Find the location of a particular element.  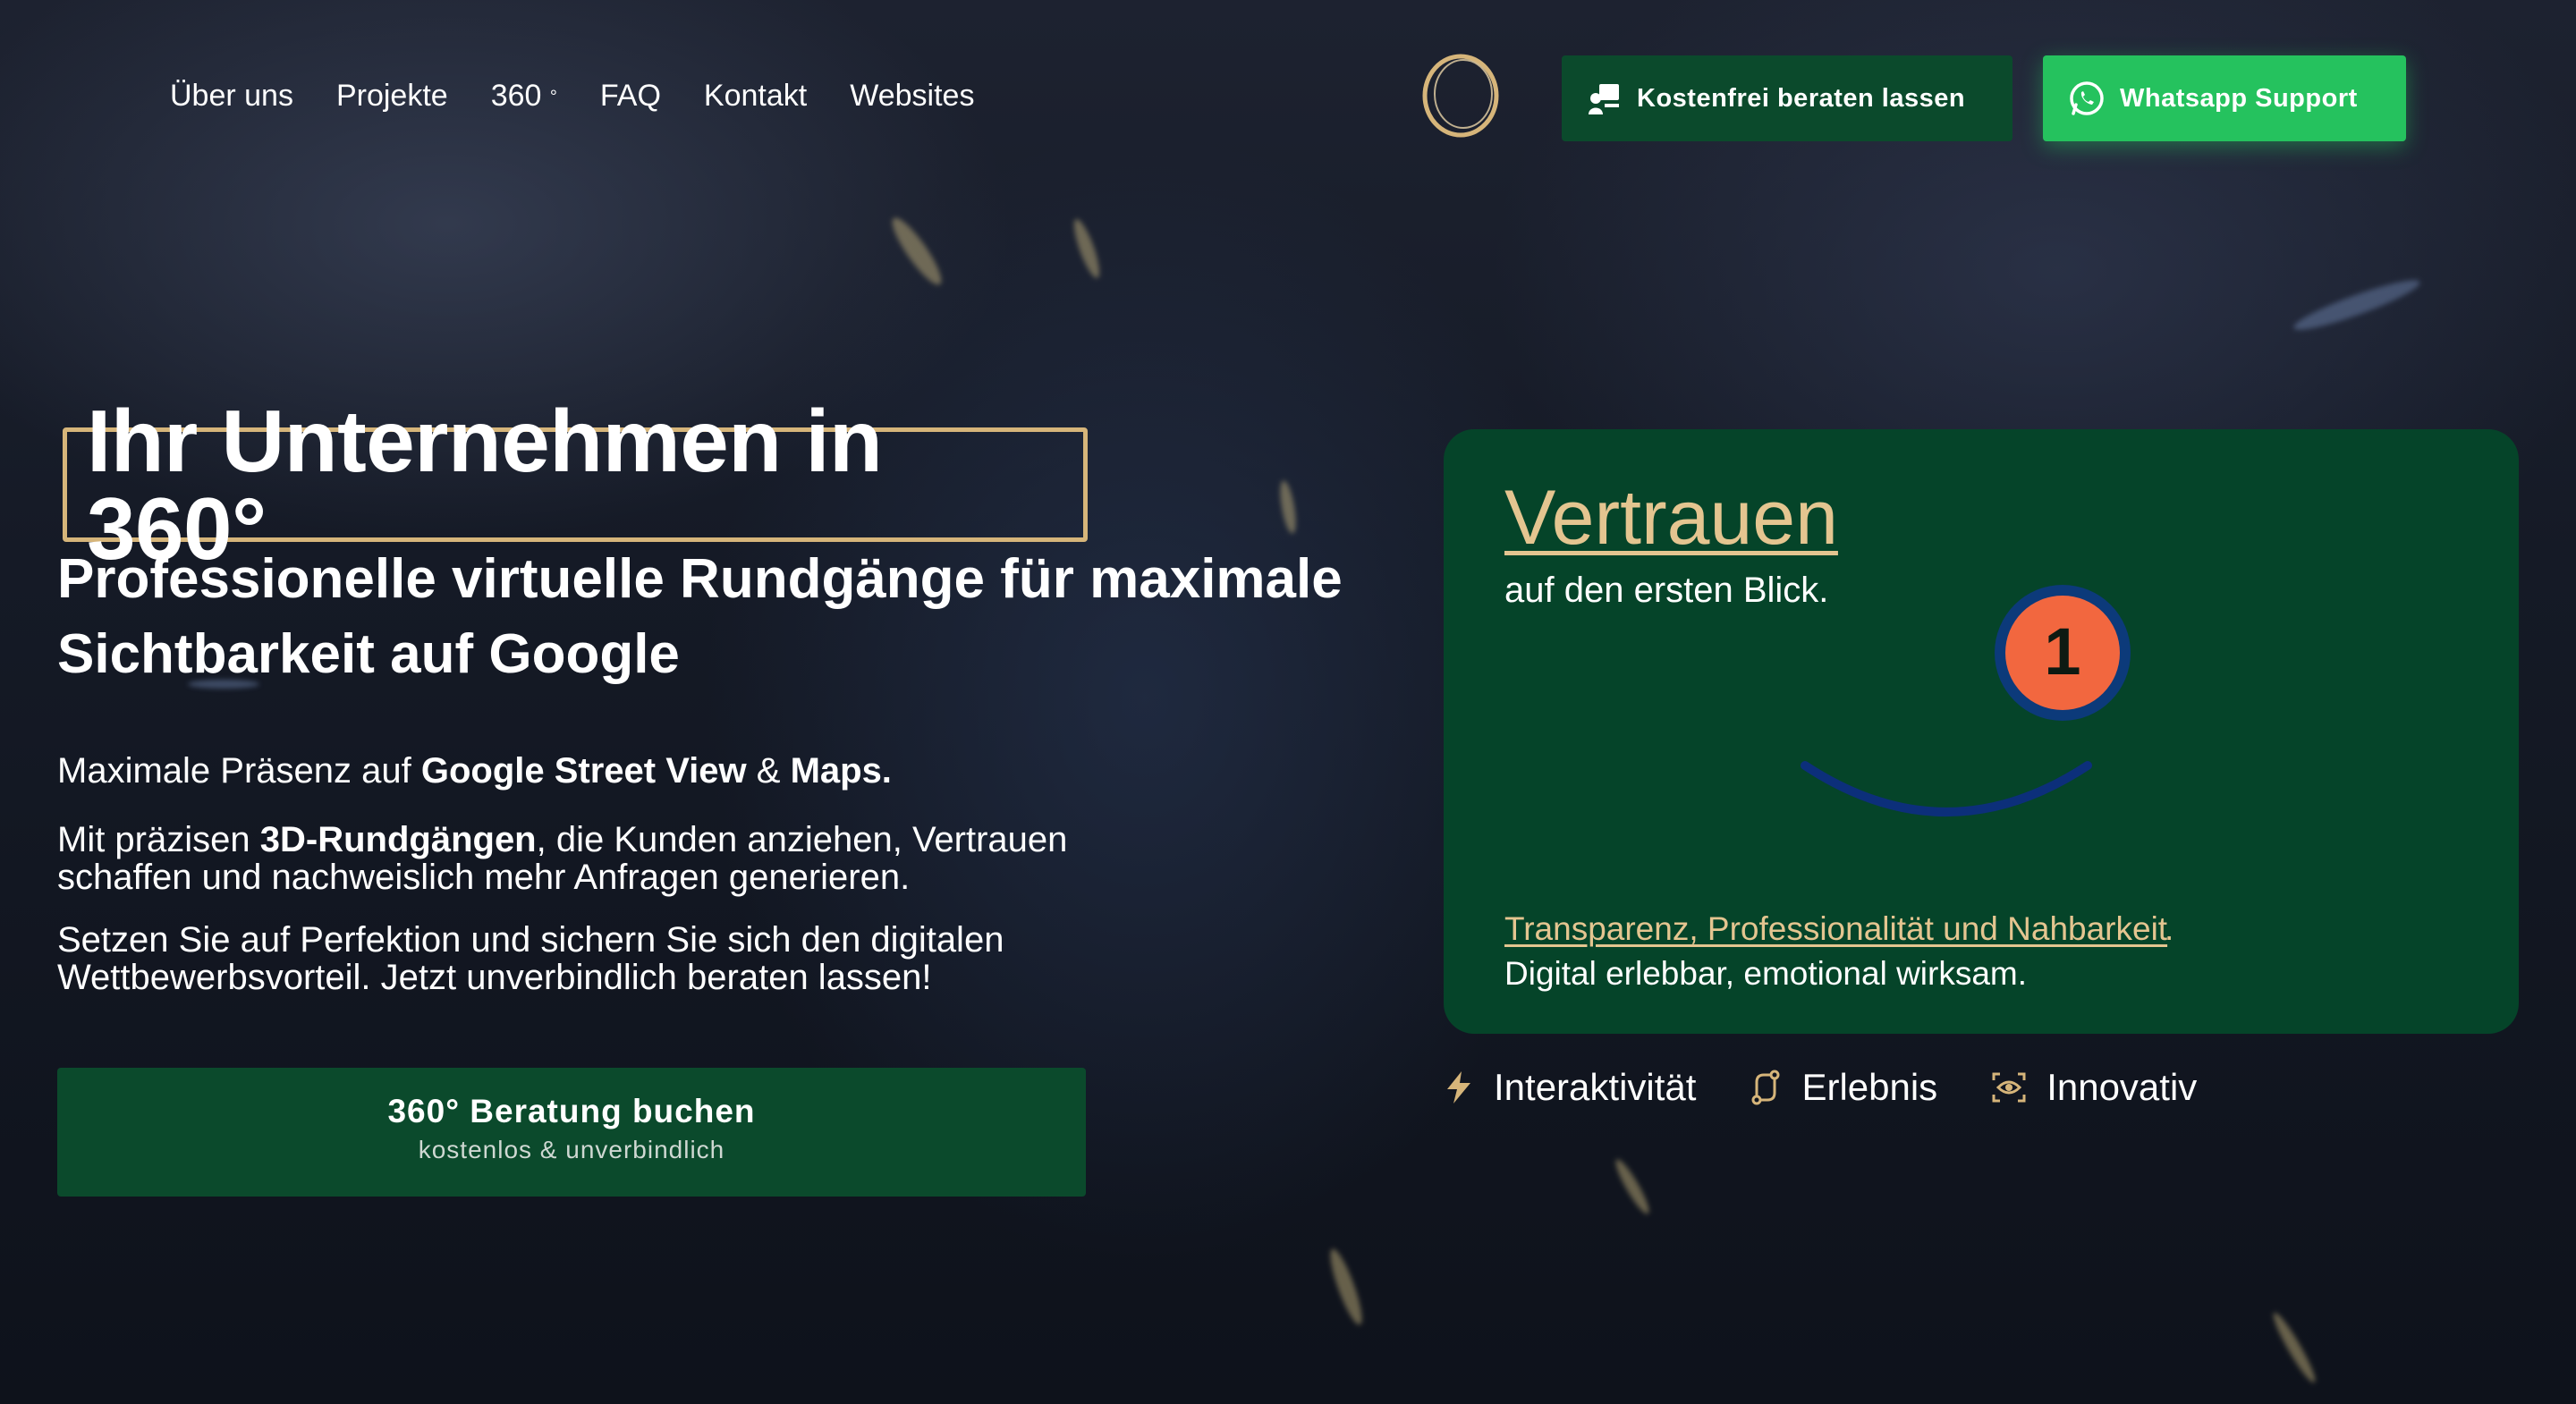

nav-link-about: Über uns is located at coordinates (231, 97).